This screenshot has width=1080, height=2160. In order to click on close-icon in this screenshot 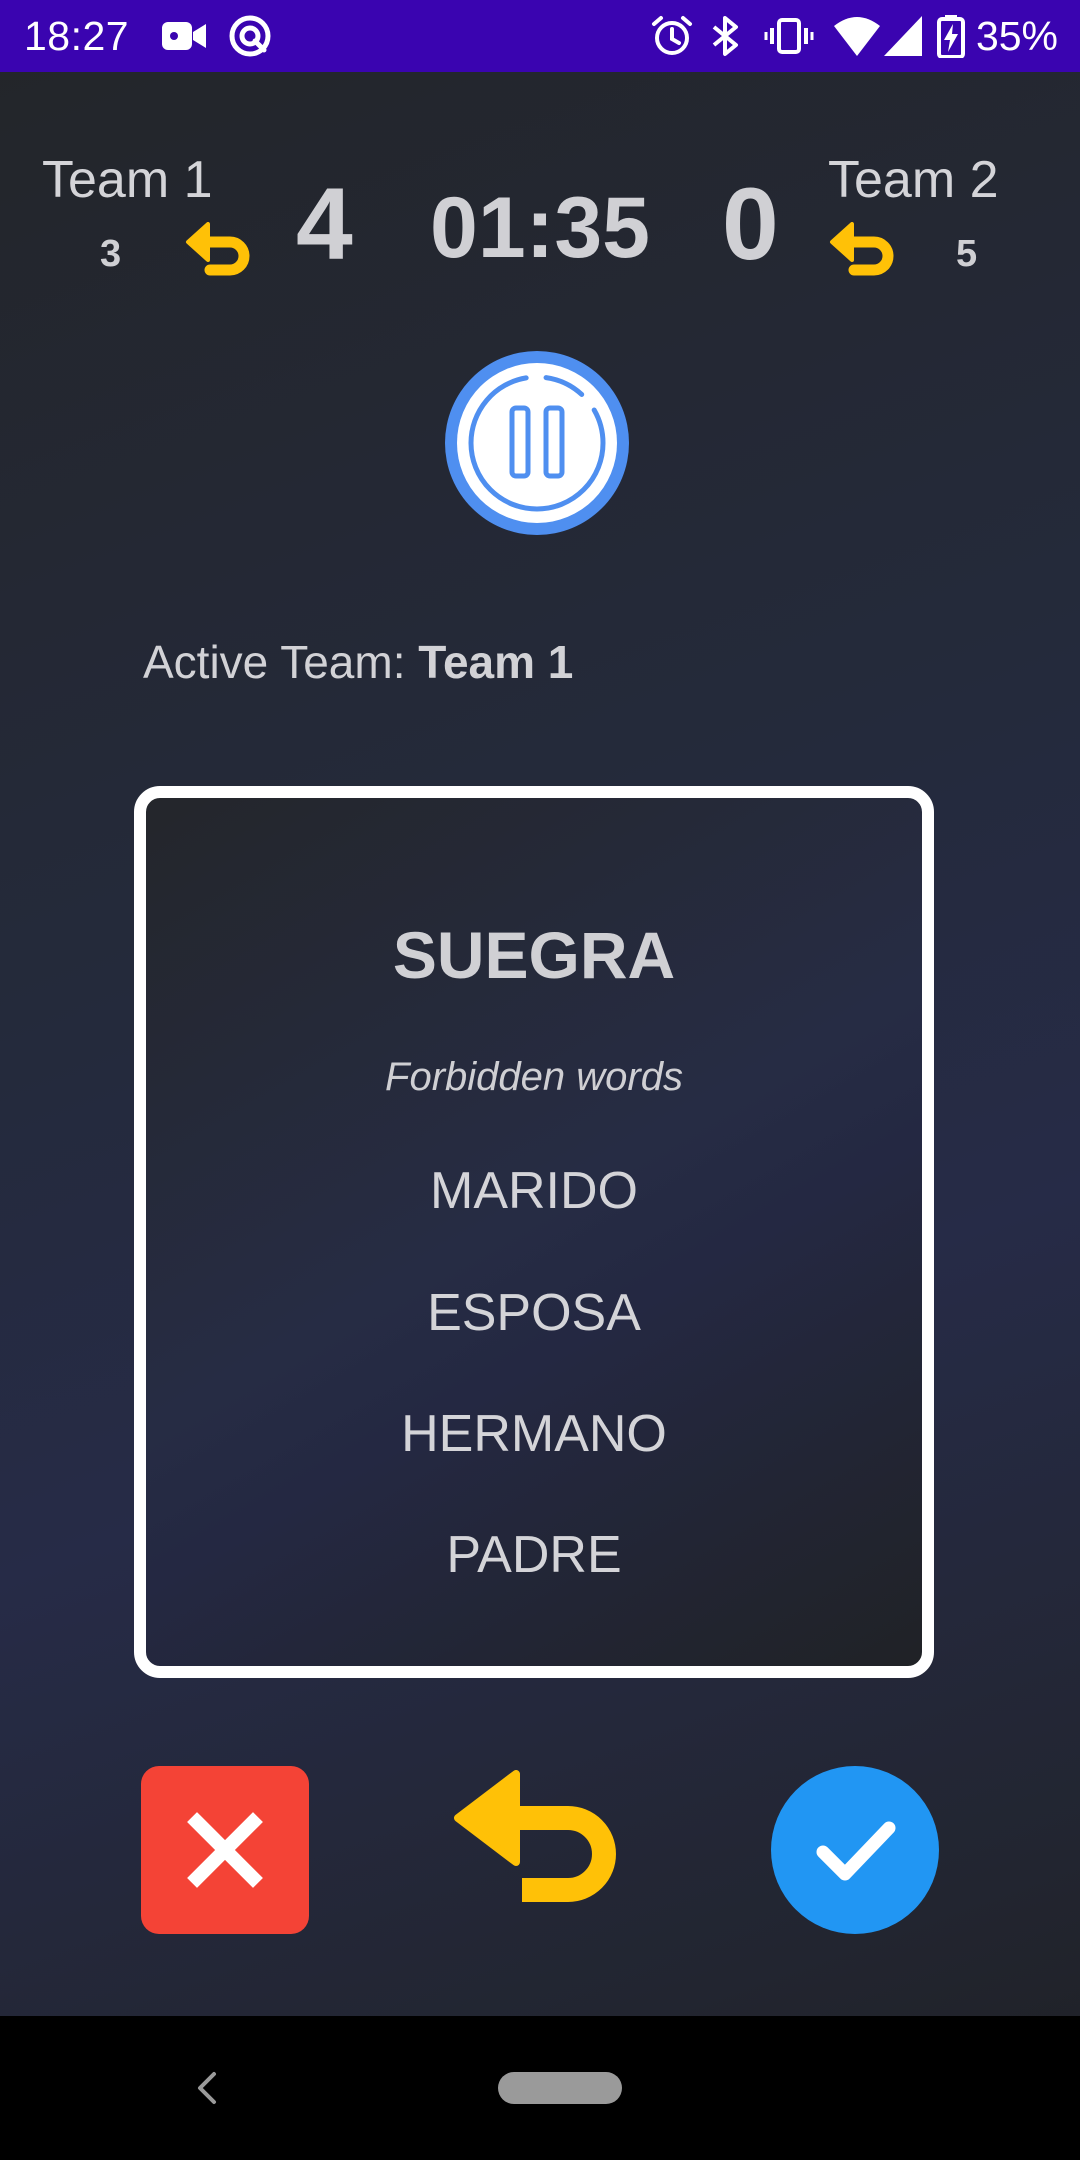, I will do `click(225, 1850)`.